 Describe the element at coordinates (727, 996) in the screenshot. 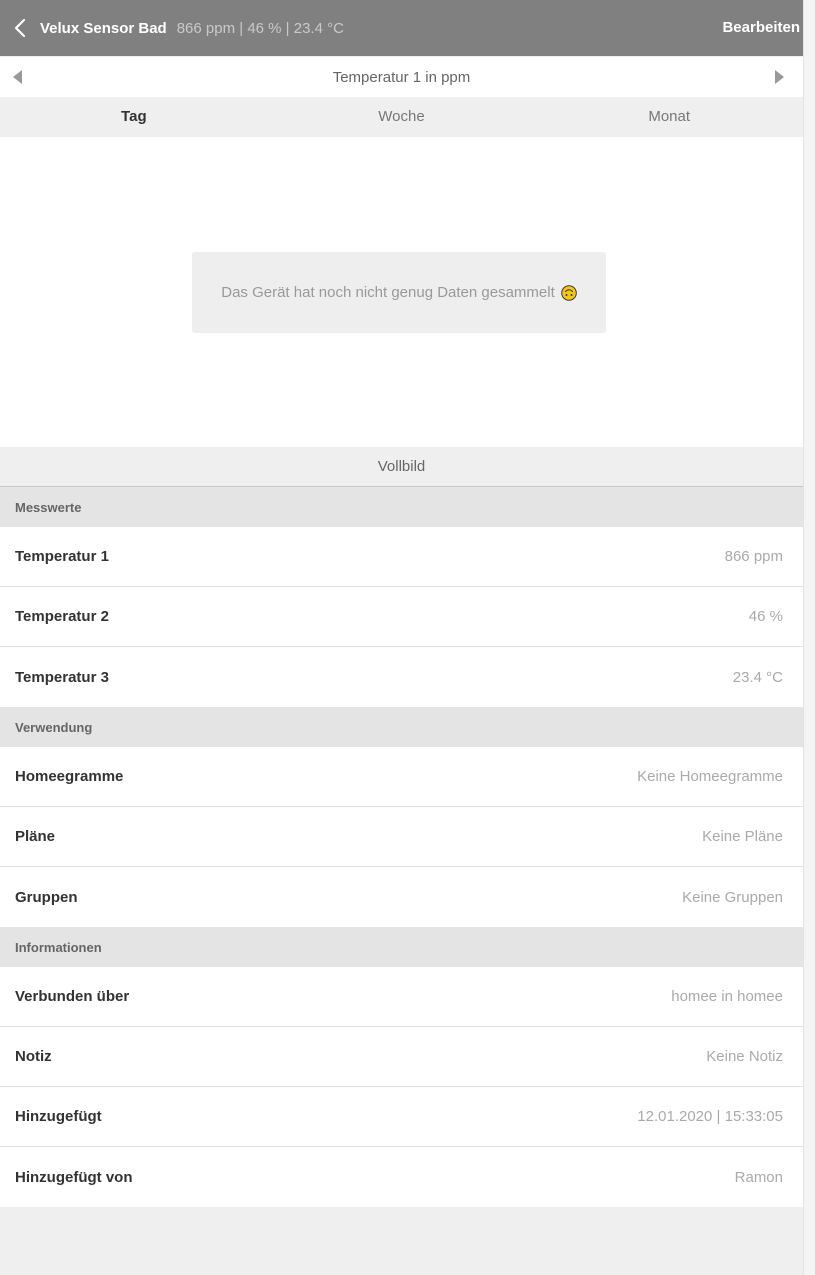

I see `list-item-value: homee in homee` at that location.